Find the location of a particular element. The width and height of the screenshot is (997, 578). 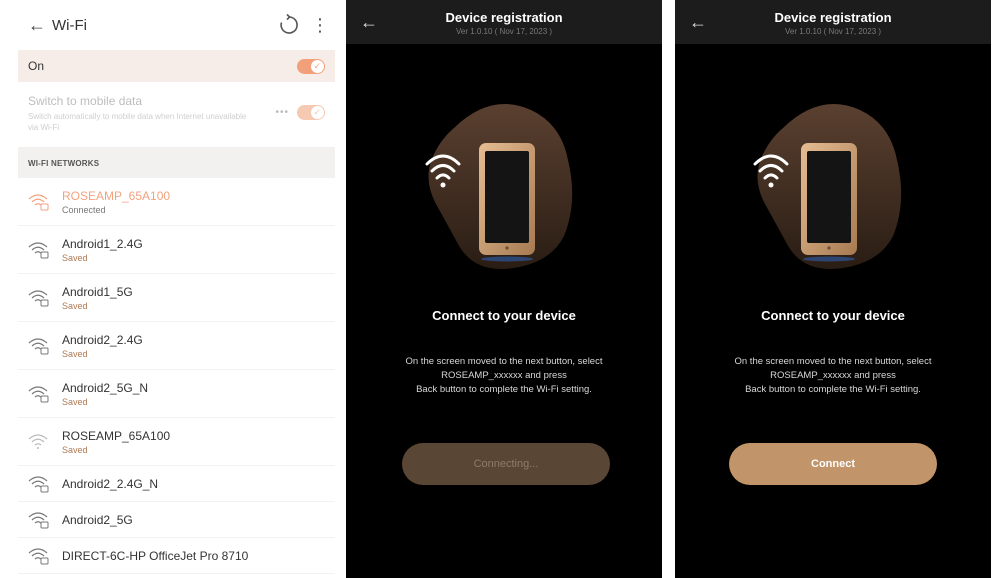

wifi-on-label: On is located at coordinates (36, 66).